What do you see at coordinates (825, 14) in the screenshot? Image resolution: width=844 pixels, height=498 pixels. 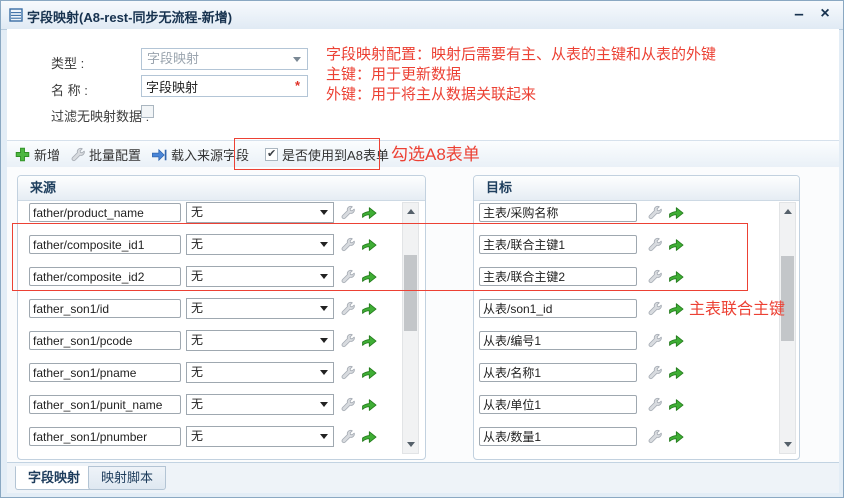 I see `close-icon: ×` at bounding box center [825, 14].